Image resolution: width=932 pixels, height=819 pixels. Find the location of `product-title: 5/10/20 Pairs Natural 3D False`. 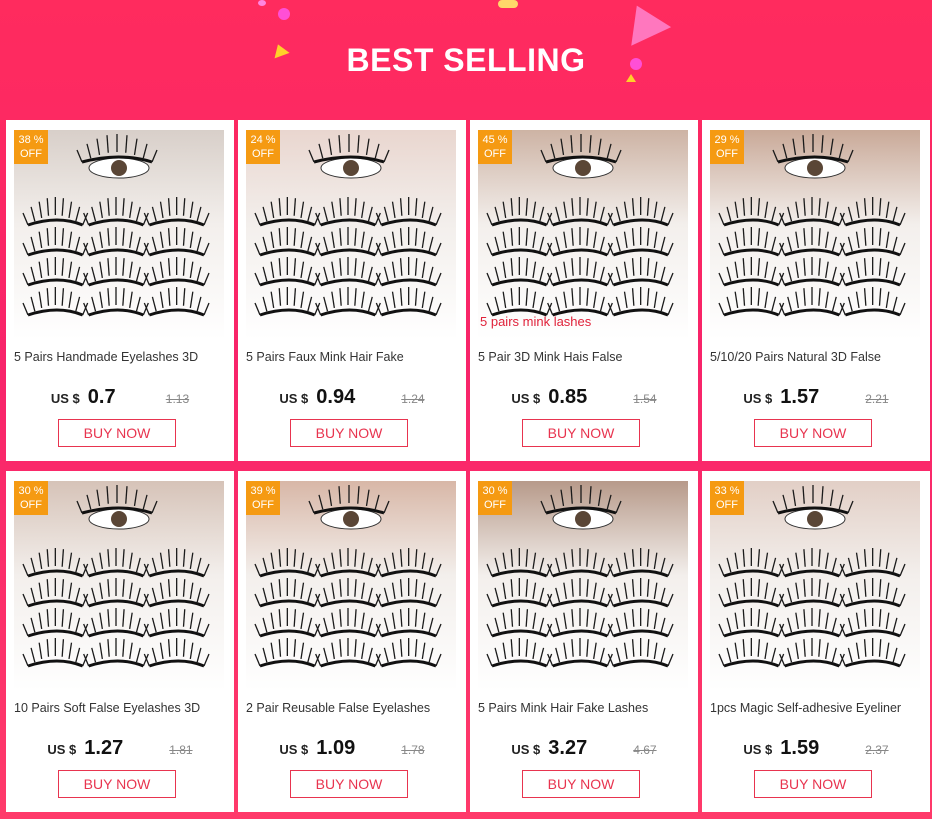

product-title: 5/10/20 Pairs Natural 3D False is located at coordinates (816, 358).